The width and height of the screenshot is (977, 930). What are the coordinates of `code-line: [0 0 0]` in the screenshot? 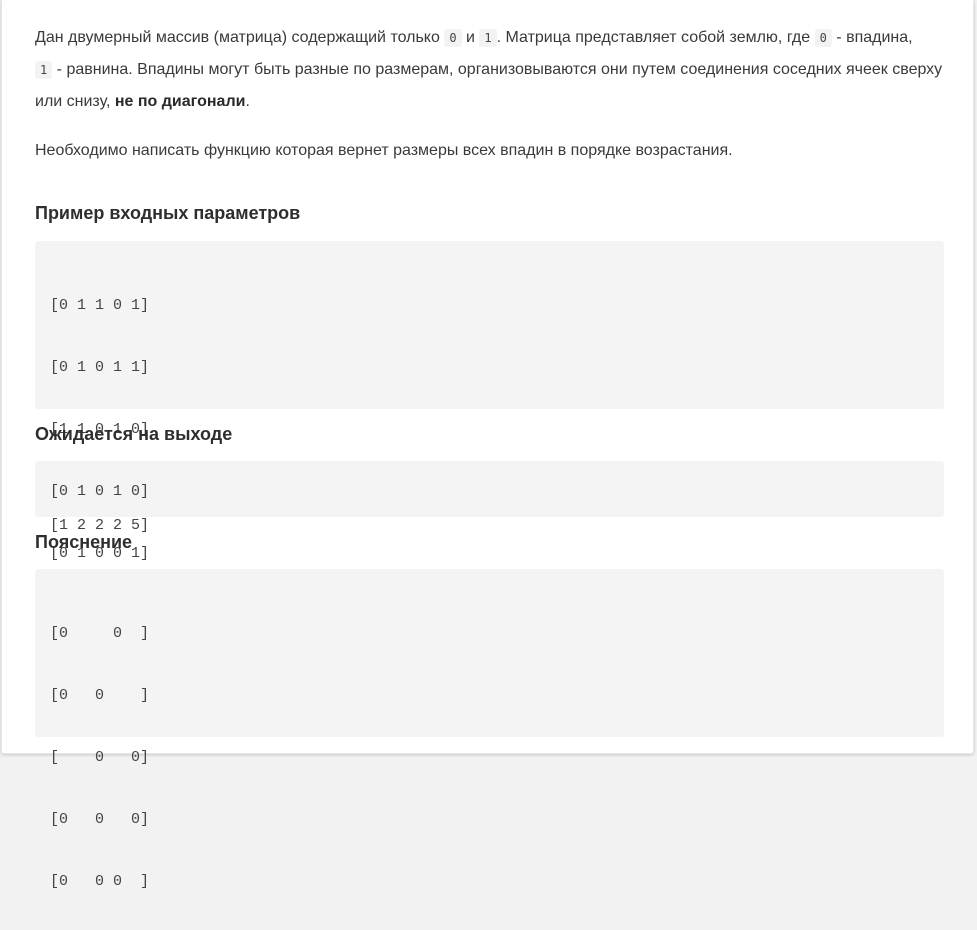 It's located at (100, 819).